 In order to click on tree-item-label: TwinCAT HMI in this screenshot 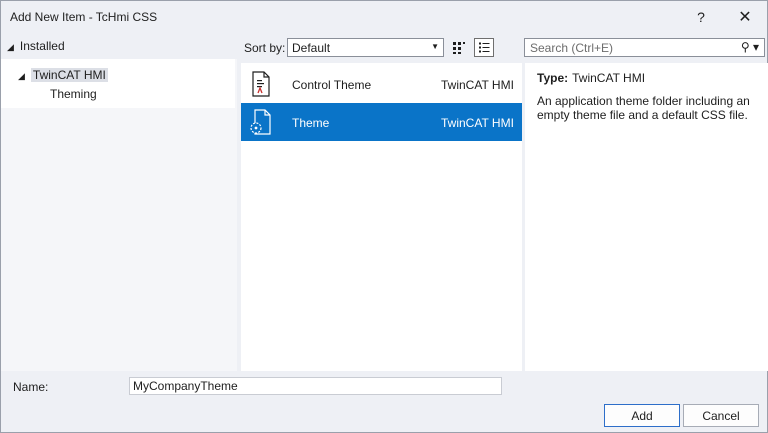, I will do `click(69, 75)`.